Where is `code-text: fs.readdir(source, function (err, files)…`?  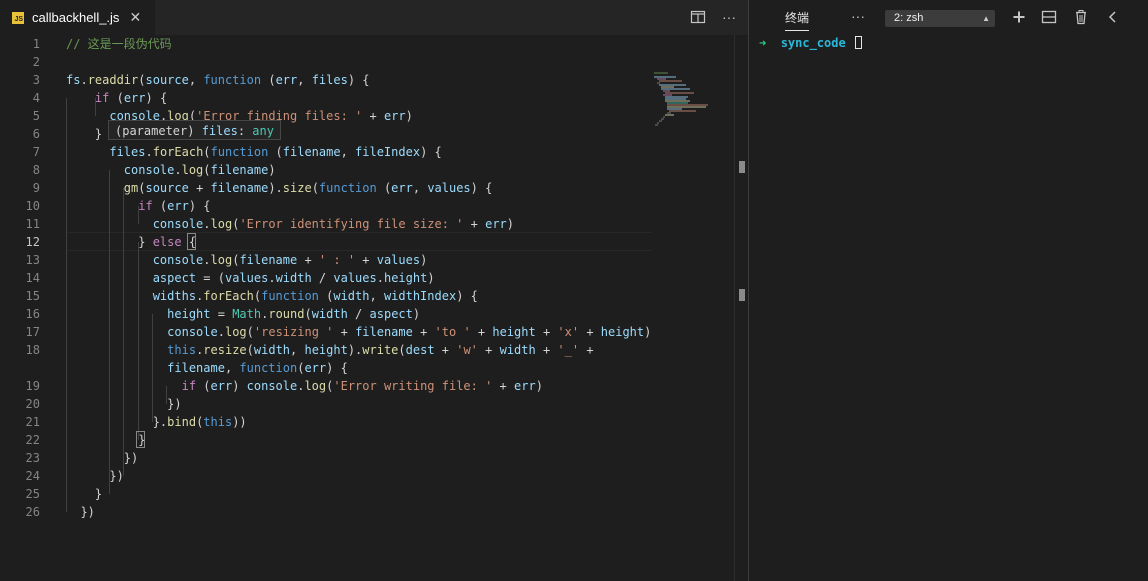
code-text: fs.readdir(source, function (err, files)… is located at coordinates (218, 80).